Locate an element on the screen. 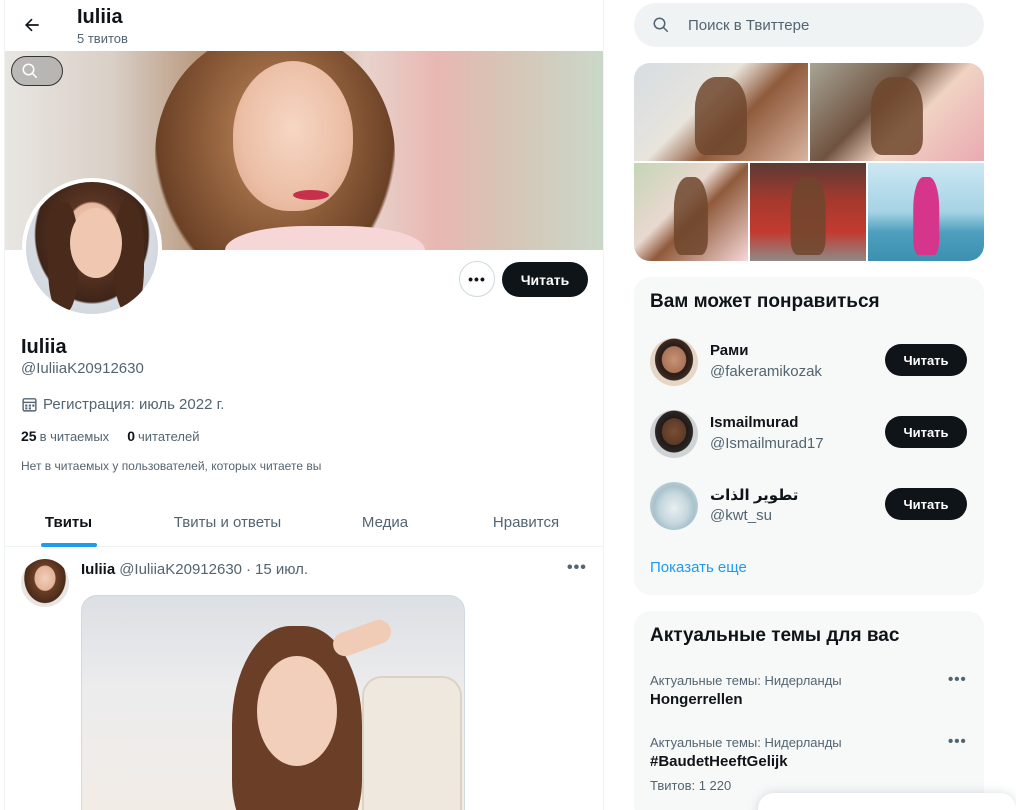 The image size is (1016, 810). tab-likes: Нравится is located at coordinates (525, 522).